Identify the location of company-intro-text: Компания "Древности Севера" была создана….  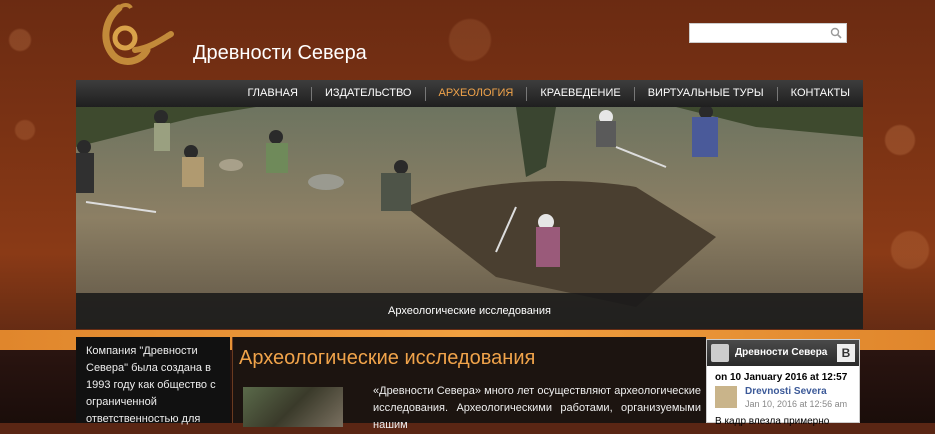
(151, 385).